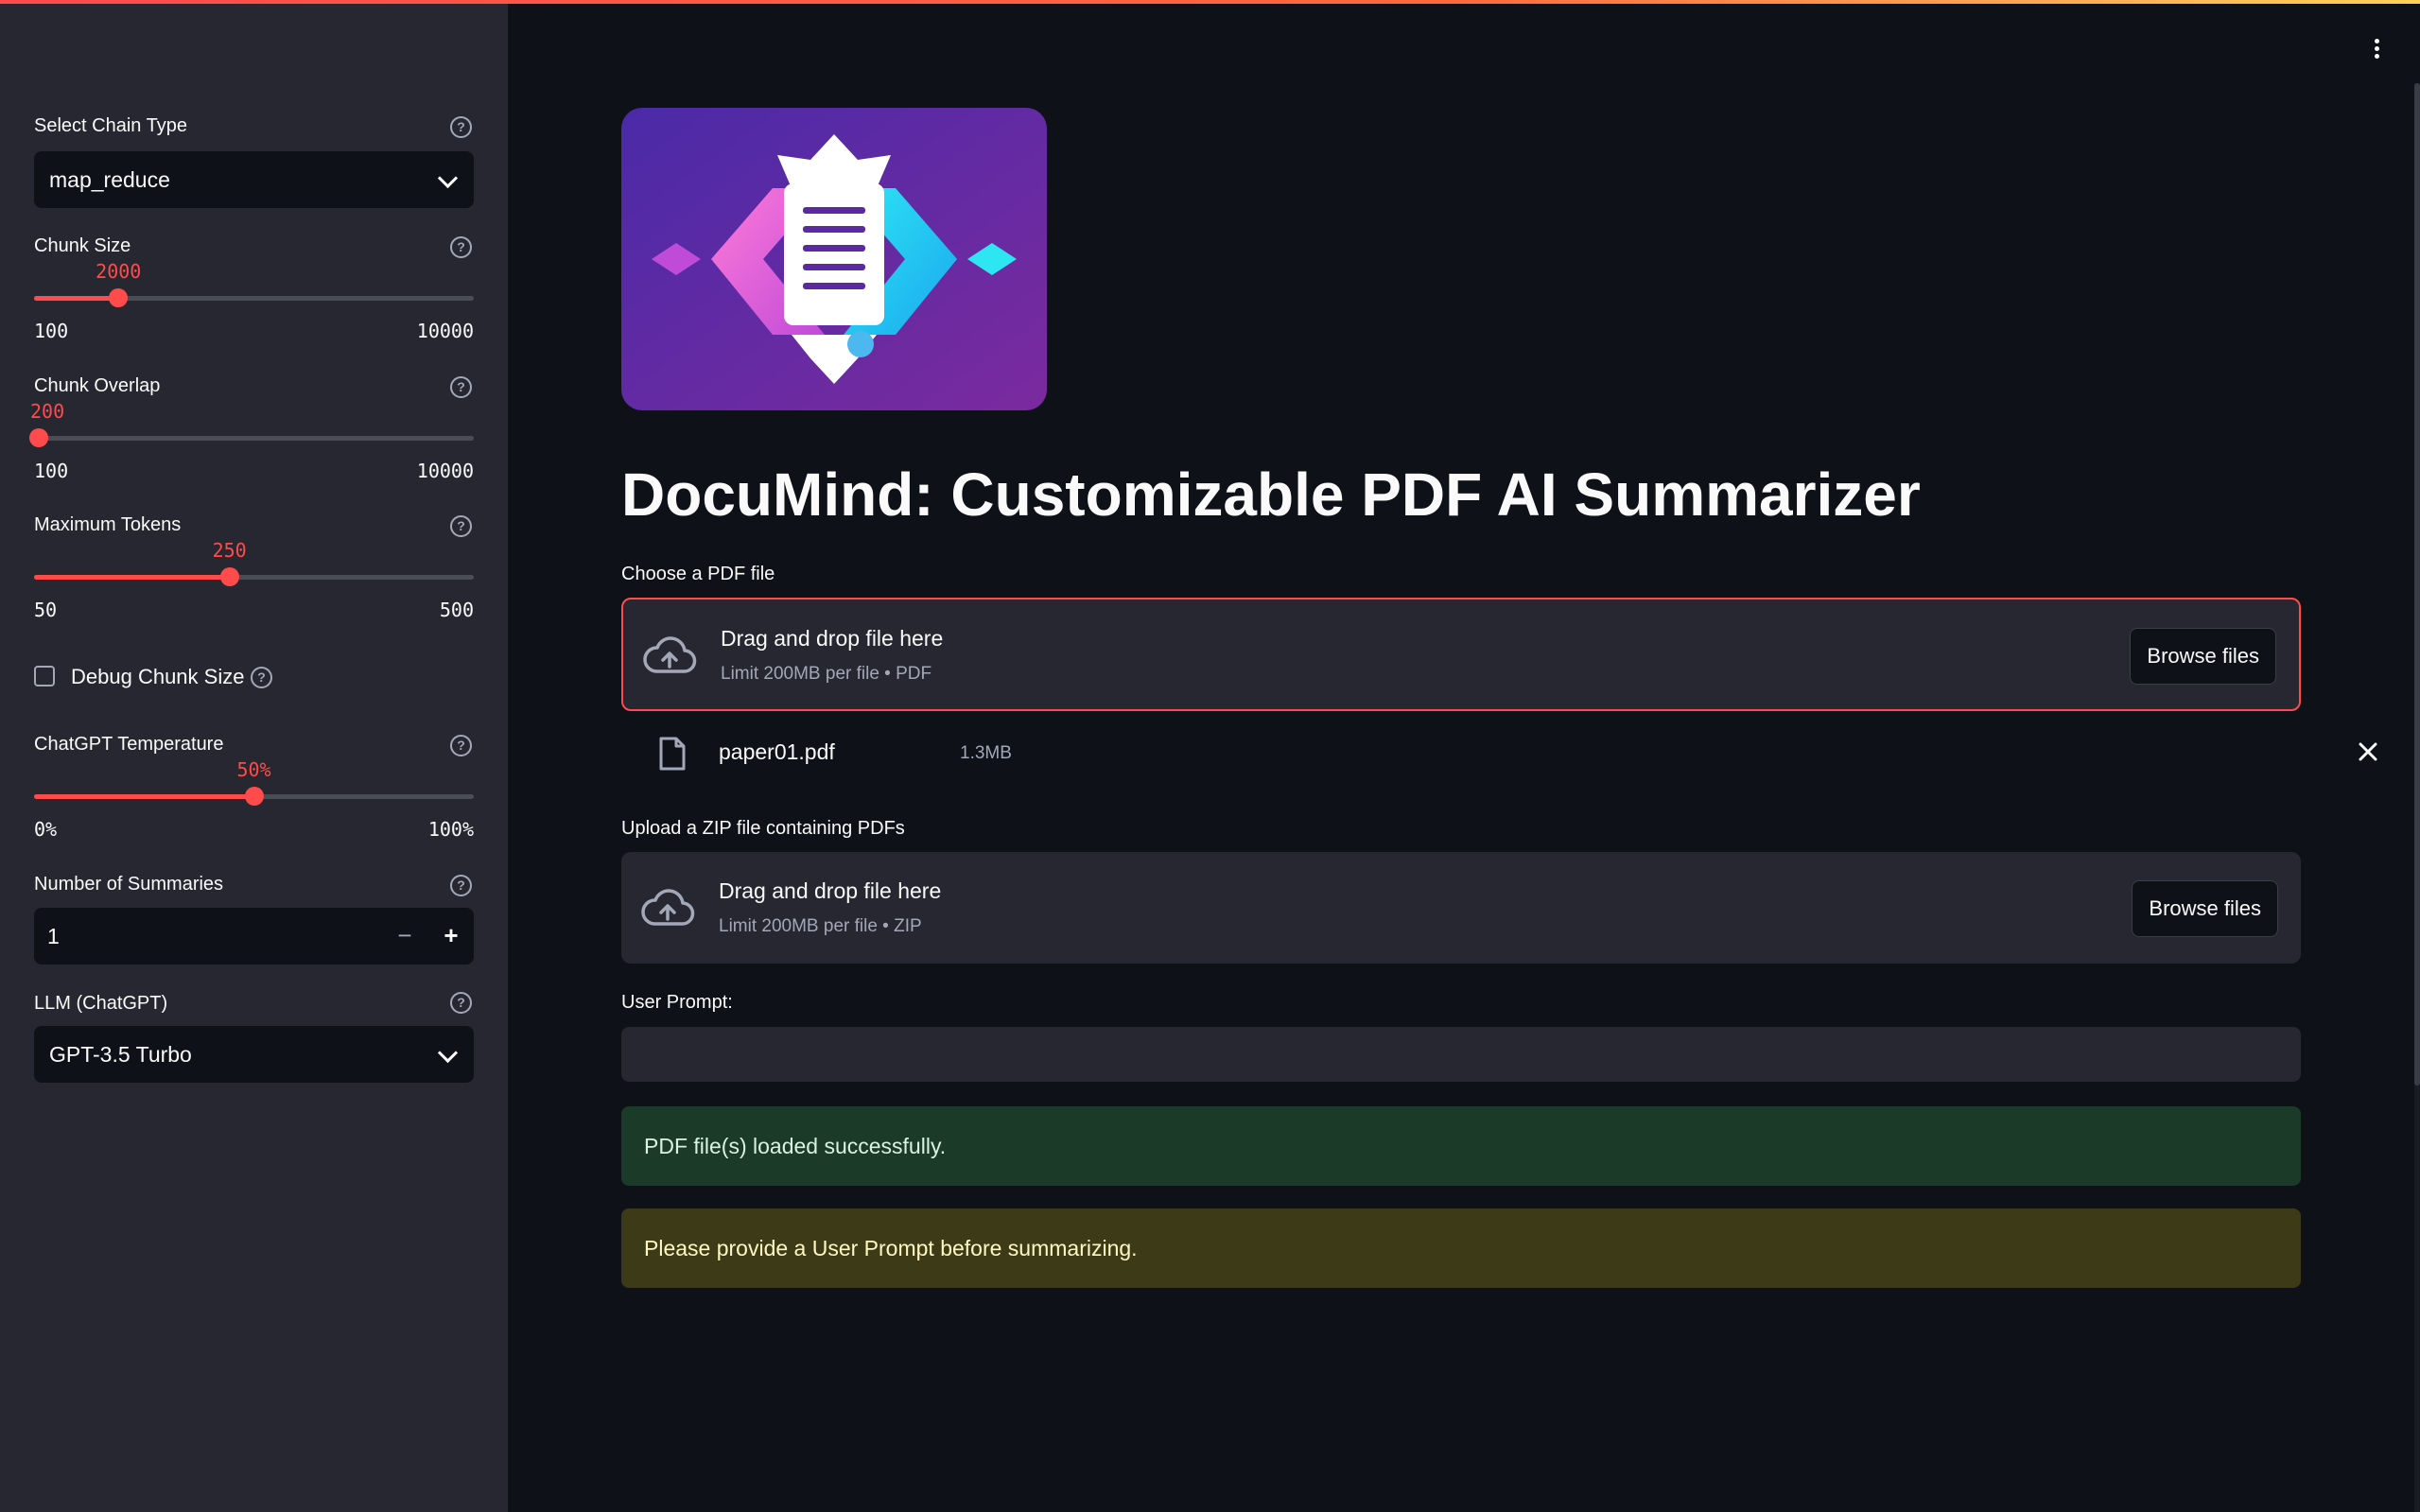 Image resolution: width=2420 pixels, height=1512 pixels. What do you see at coordinates (451, 937) in the screenshot?
I see `increment-button: +` at bounding box center [451, 937].